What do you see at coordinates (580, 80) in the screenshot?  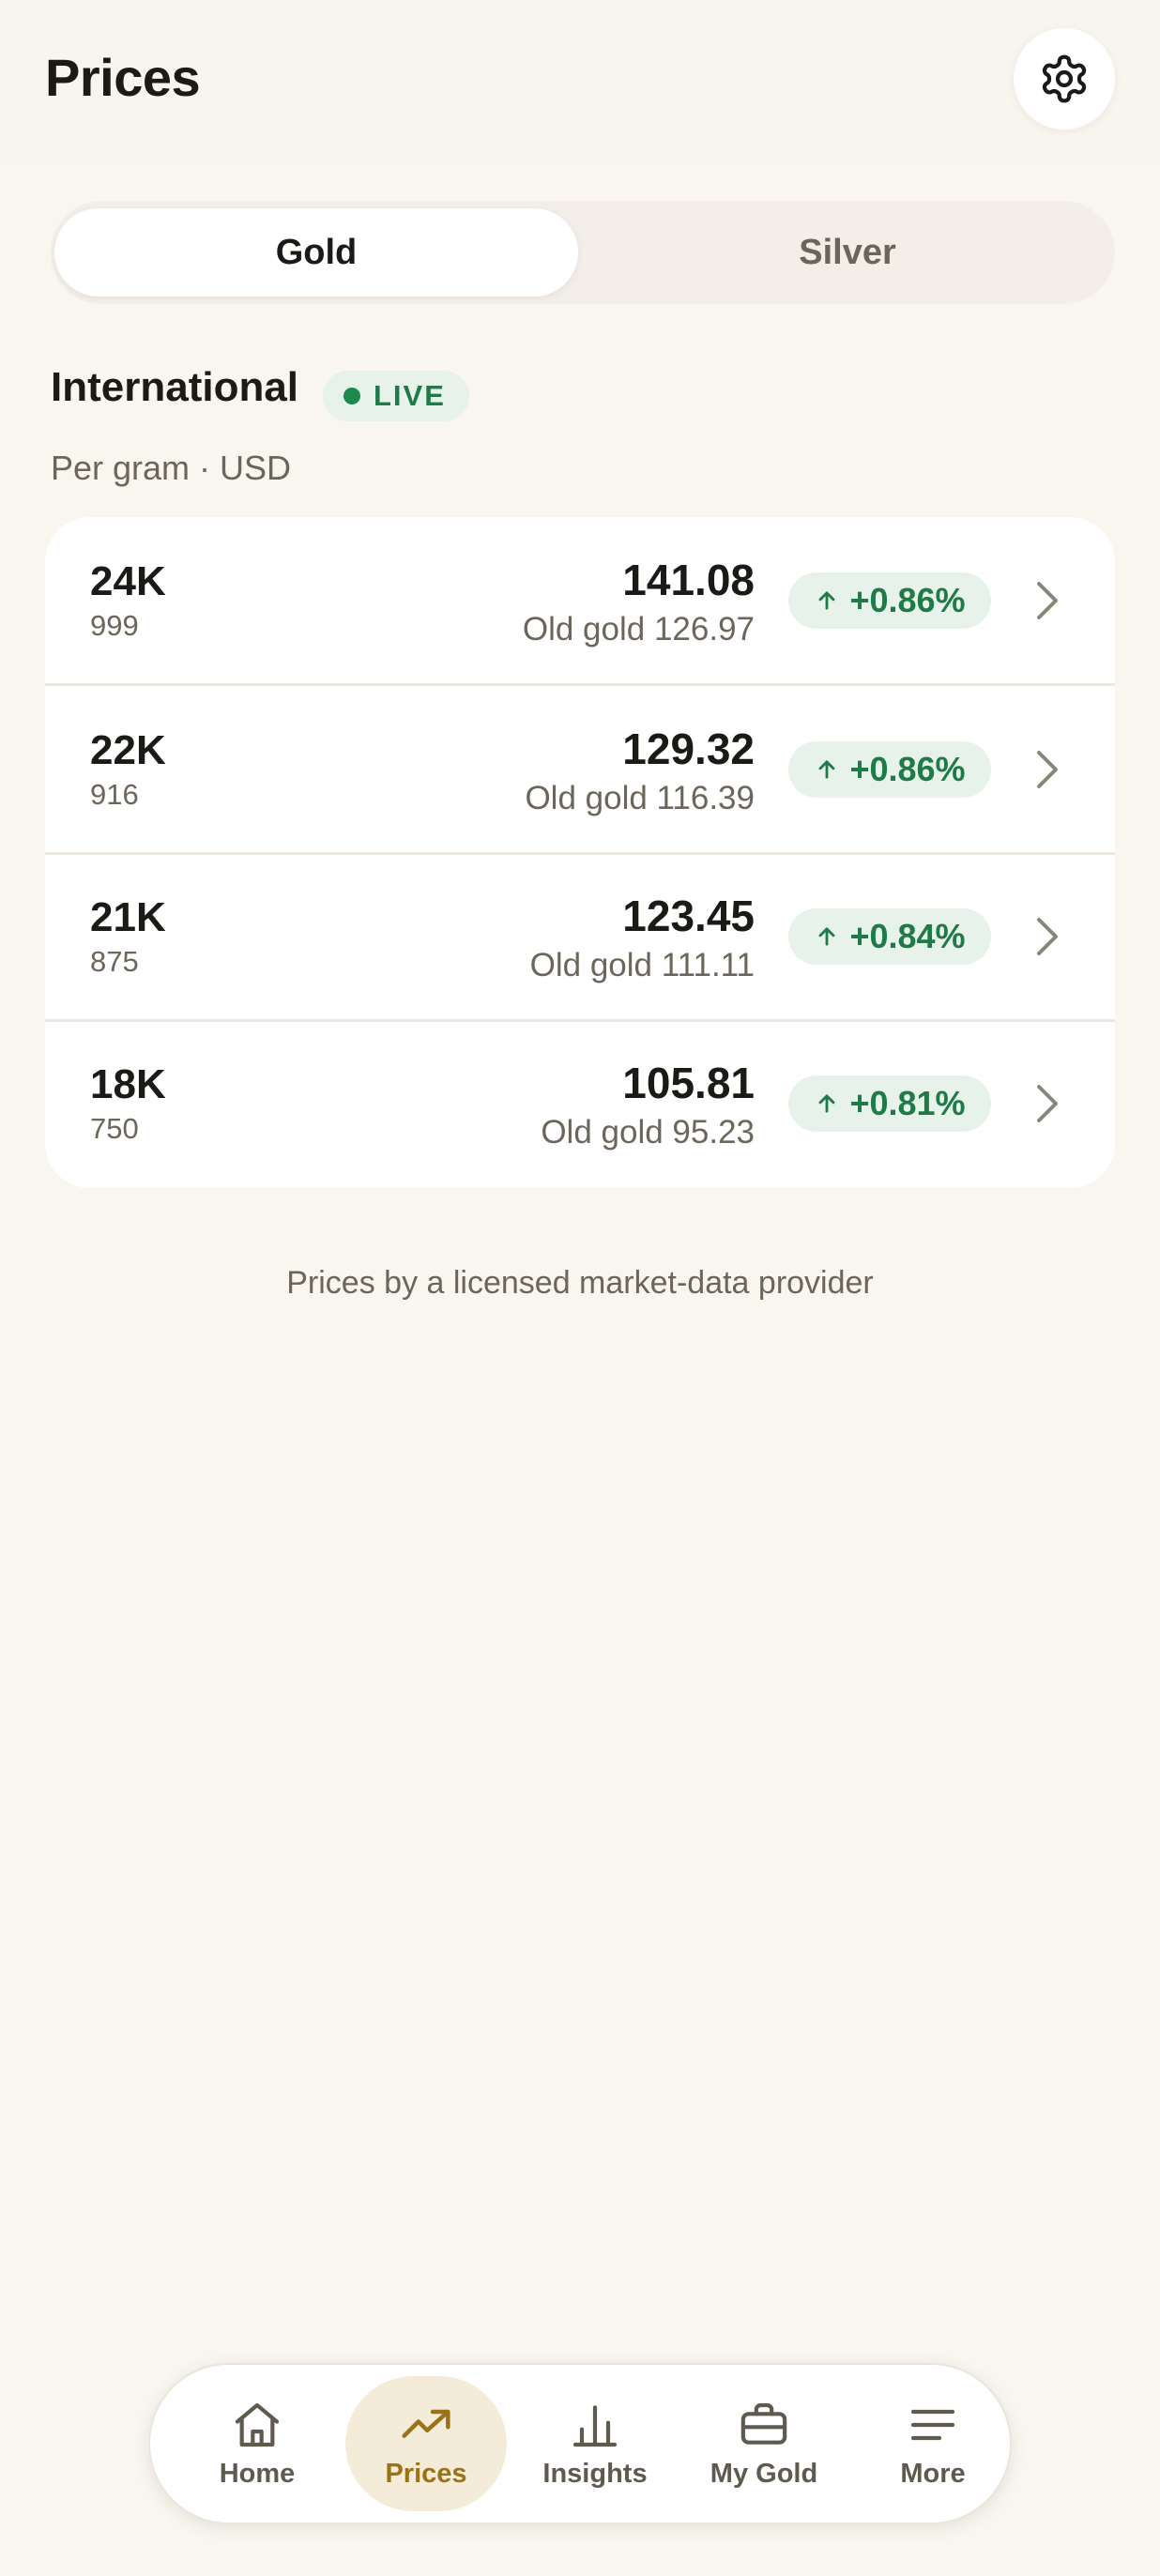 I see `top-bar: Prices` at bounding box center [580, 80].